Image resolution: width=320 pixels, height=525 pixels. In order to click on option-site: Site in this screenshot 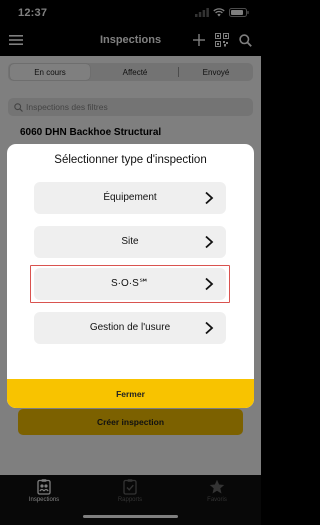, I will do `click(130, 242)`.